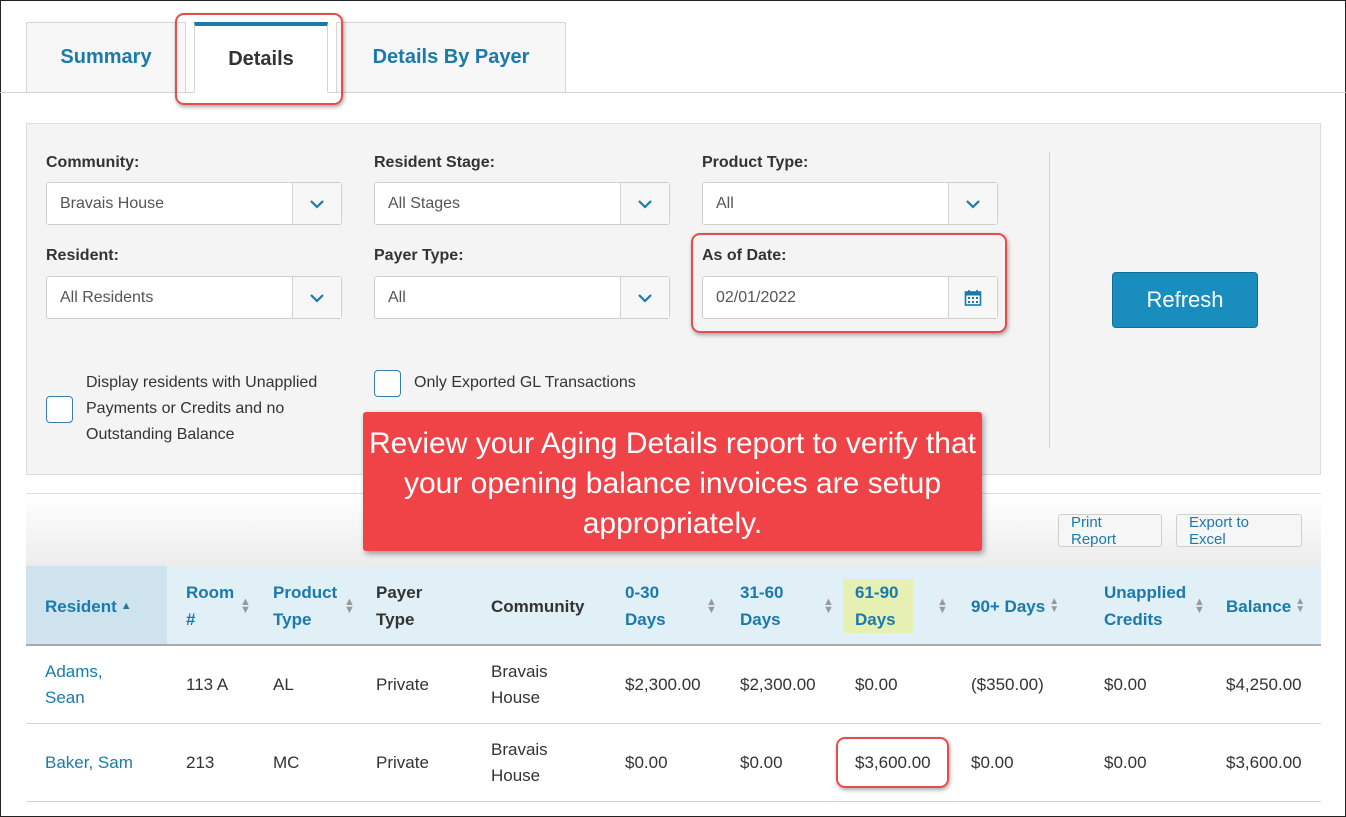 The height and width of the screenshot is (817, 1346). I want to click on th-unapplied-credits: Unapplied Credits ▲ ▼, so click(1154, 606).